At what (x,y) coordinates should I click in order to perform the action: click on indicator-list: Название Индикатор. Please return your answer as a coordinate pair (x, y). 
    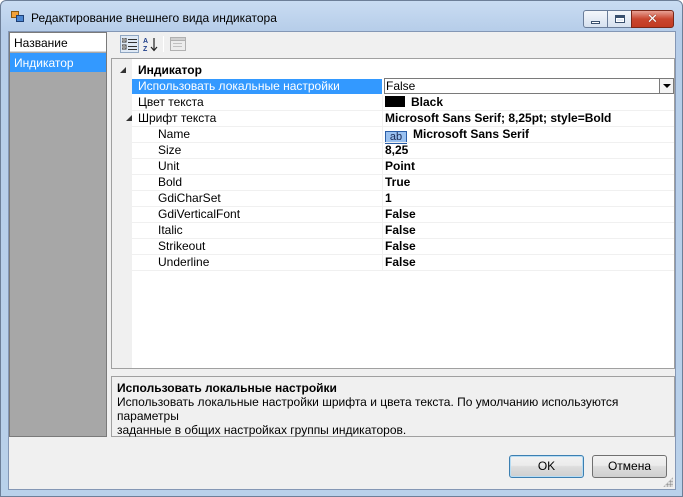
    Looking at the image, I should click on (58, 234).